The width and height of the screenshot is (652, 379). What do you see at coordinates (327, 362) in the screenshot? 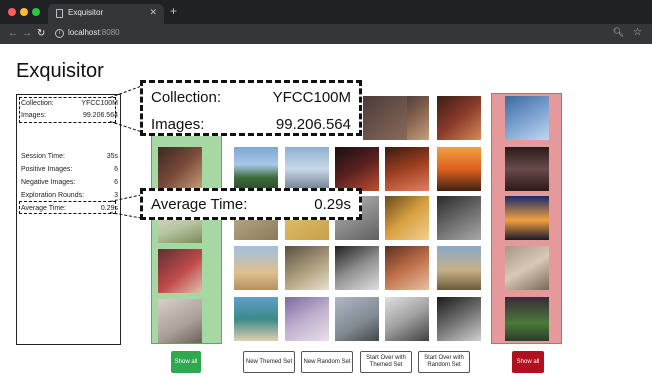
I see `new-random-set-button: New Random Set` at bounding box center [327, 362].